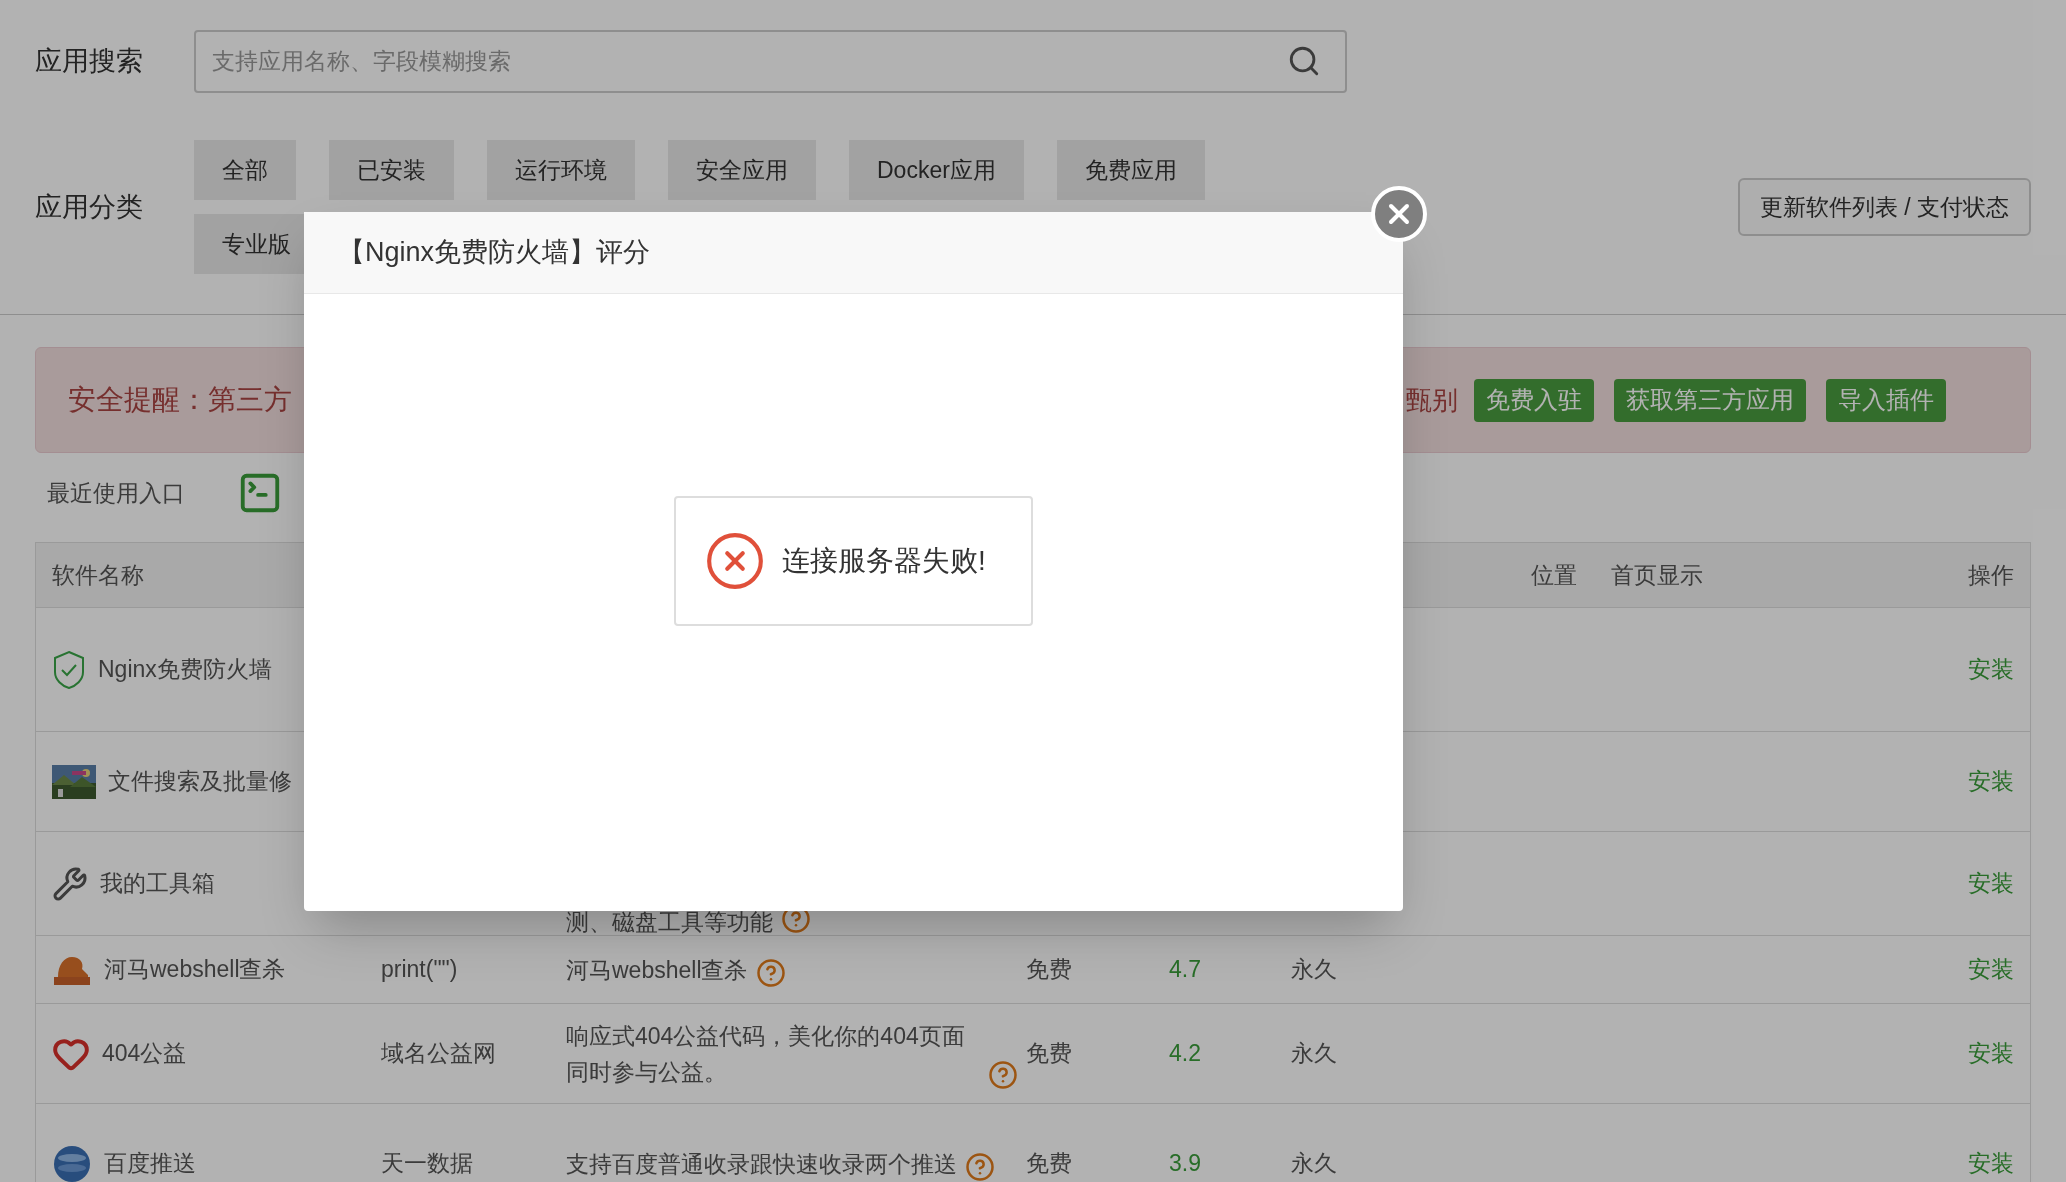 The height and width of the screenshot is (1182, 2066). What do you see at coordinates (89, 207) in the screenshot?
I see `category-label: 应用分类` at bounding box center [89, 207].